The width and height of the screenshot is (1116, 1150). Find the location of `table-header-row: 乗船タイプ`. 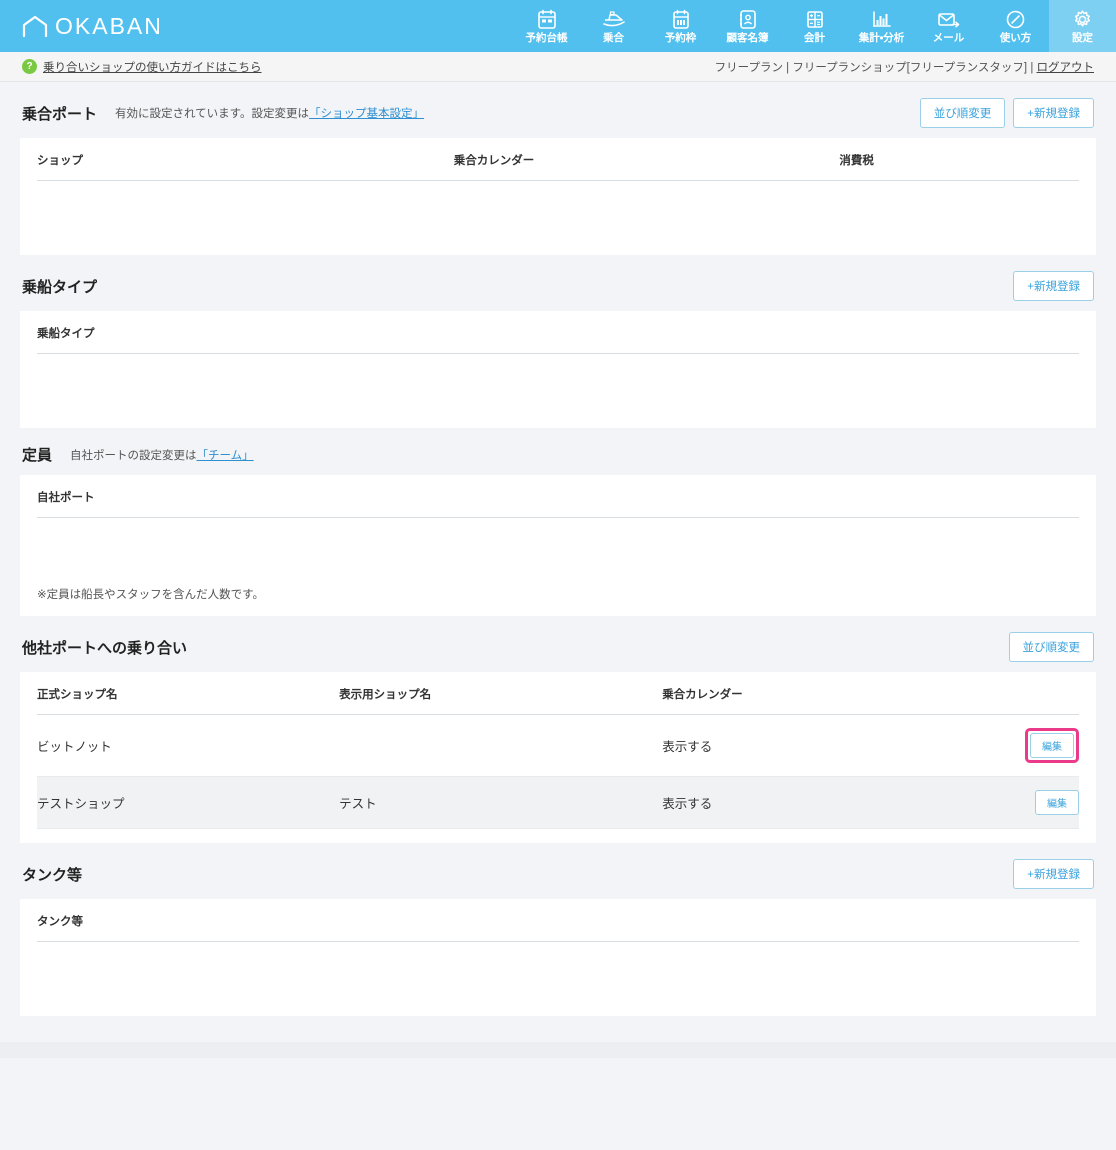

table-header-row: 乗船タイプ is located at coordinates (558, 332).